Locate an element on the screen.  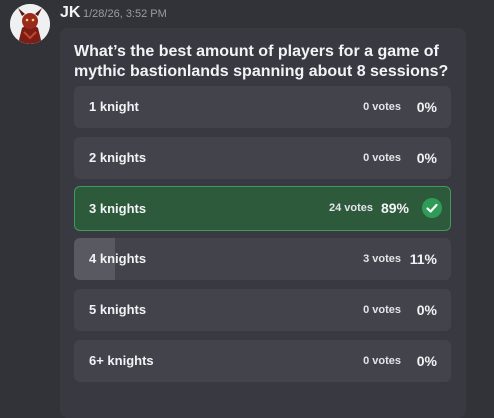
poll-option-label: 5 knights is located at coordinates (118, 309).